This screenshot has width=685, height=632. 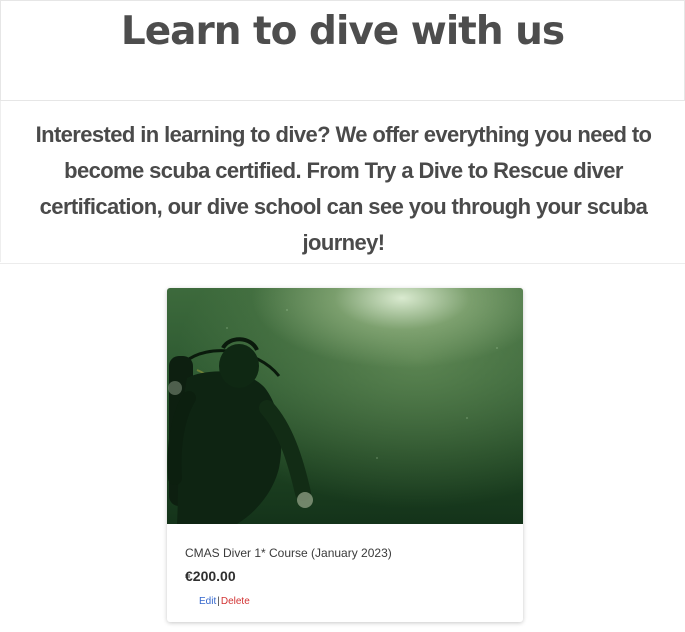 What do you see at coordinates (288, 553) in the screenshot?
I see `product-title: CMAS Diver 1* Course (January 2023)` at bounding box center [288, 553].